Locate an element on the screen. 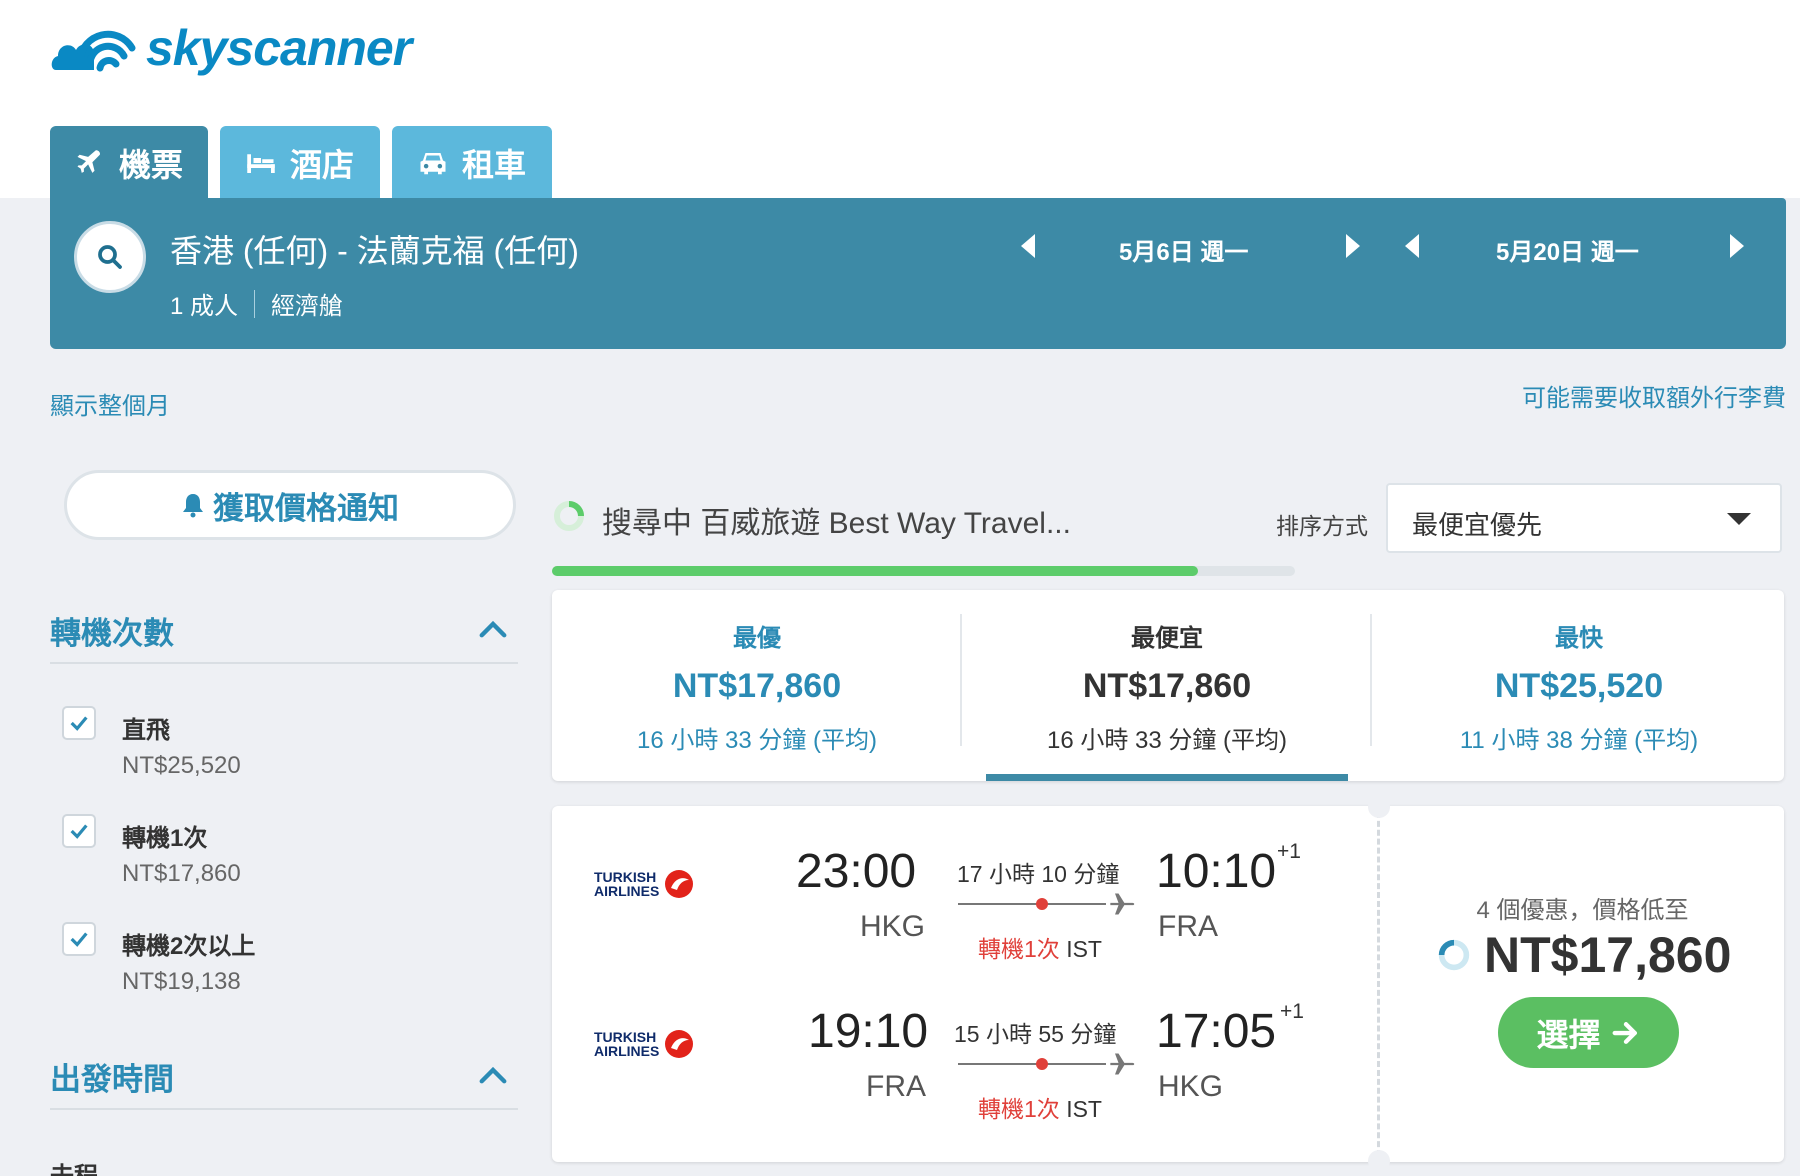 Image resolution: width=1800 pixels, height=1176 pixels. leg1-route-line is located at coordinates (1032, 904).